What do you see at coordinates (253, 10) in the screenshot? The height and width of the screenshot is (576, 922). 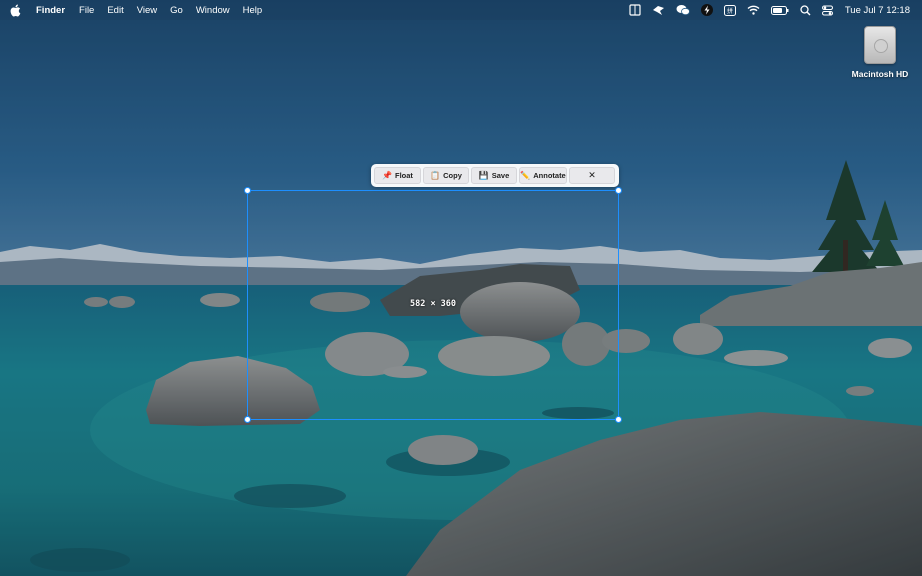 I see `menu-help: Help` at bounding box center [253, 10].